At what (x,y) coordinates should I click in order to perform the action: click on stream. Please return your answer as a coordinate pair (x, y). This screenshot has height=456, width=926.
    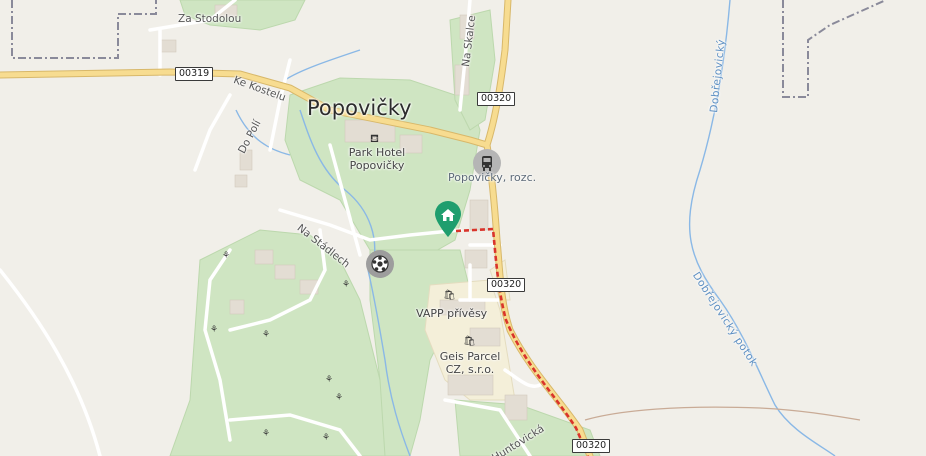
    Looking at the image, I should click on (322, 65).